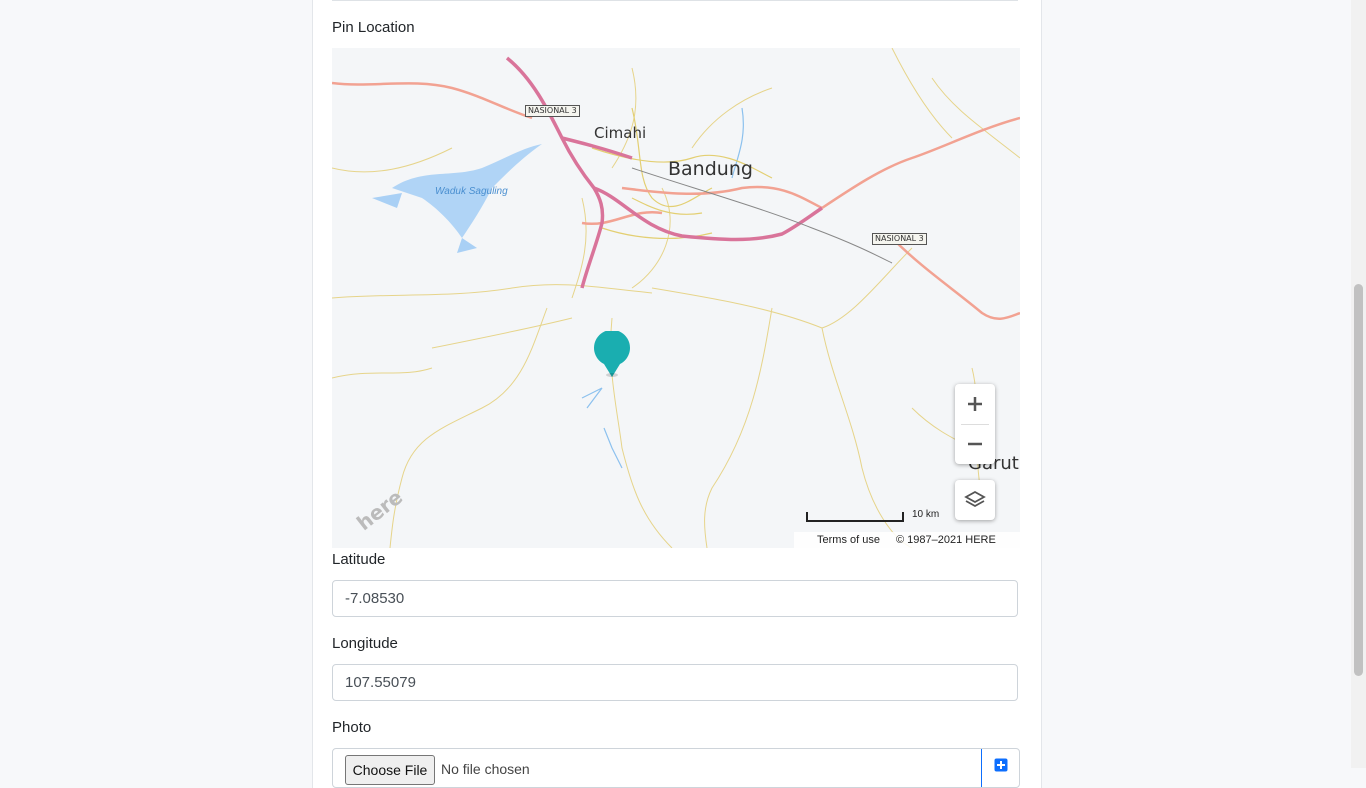 The width and height of the screenshot is (1366, 788). I want to click on zoom-control, so click(975, 424).